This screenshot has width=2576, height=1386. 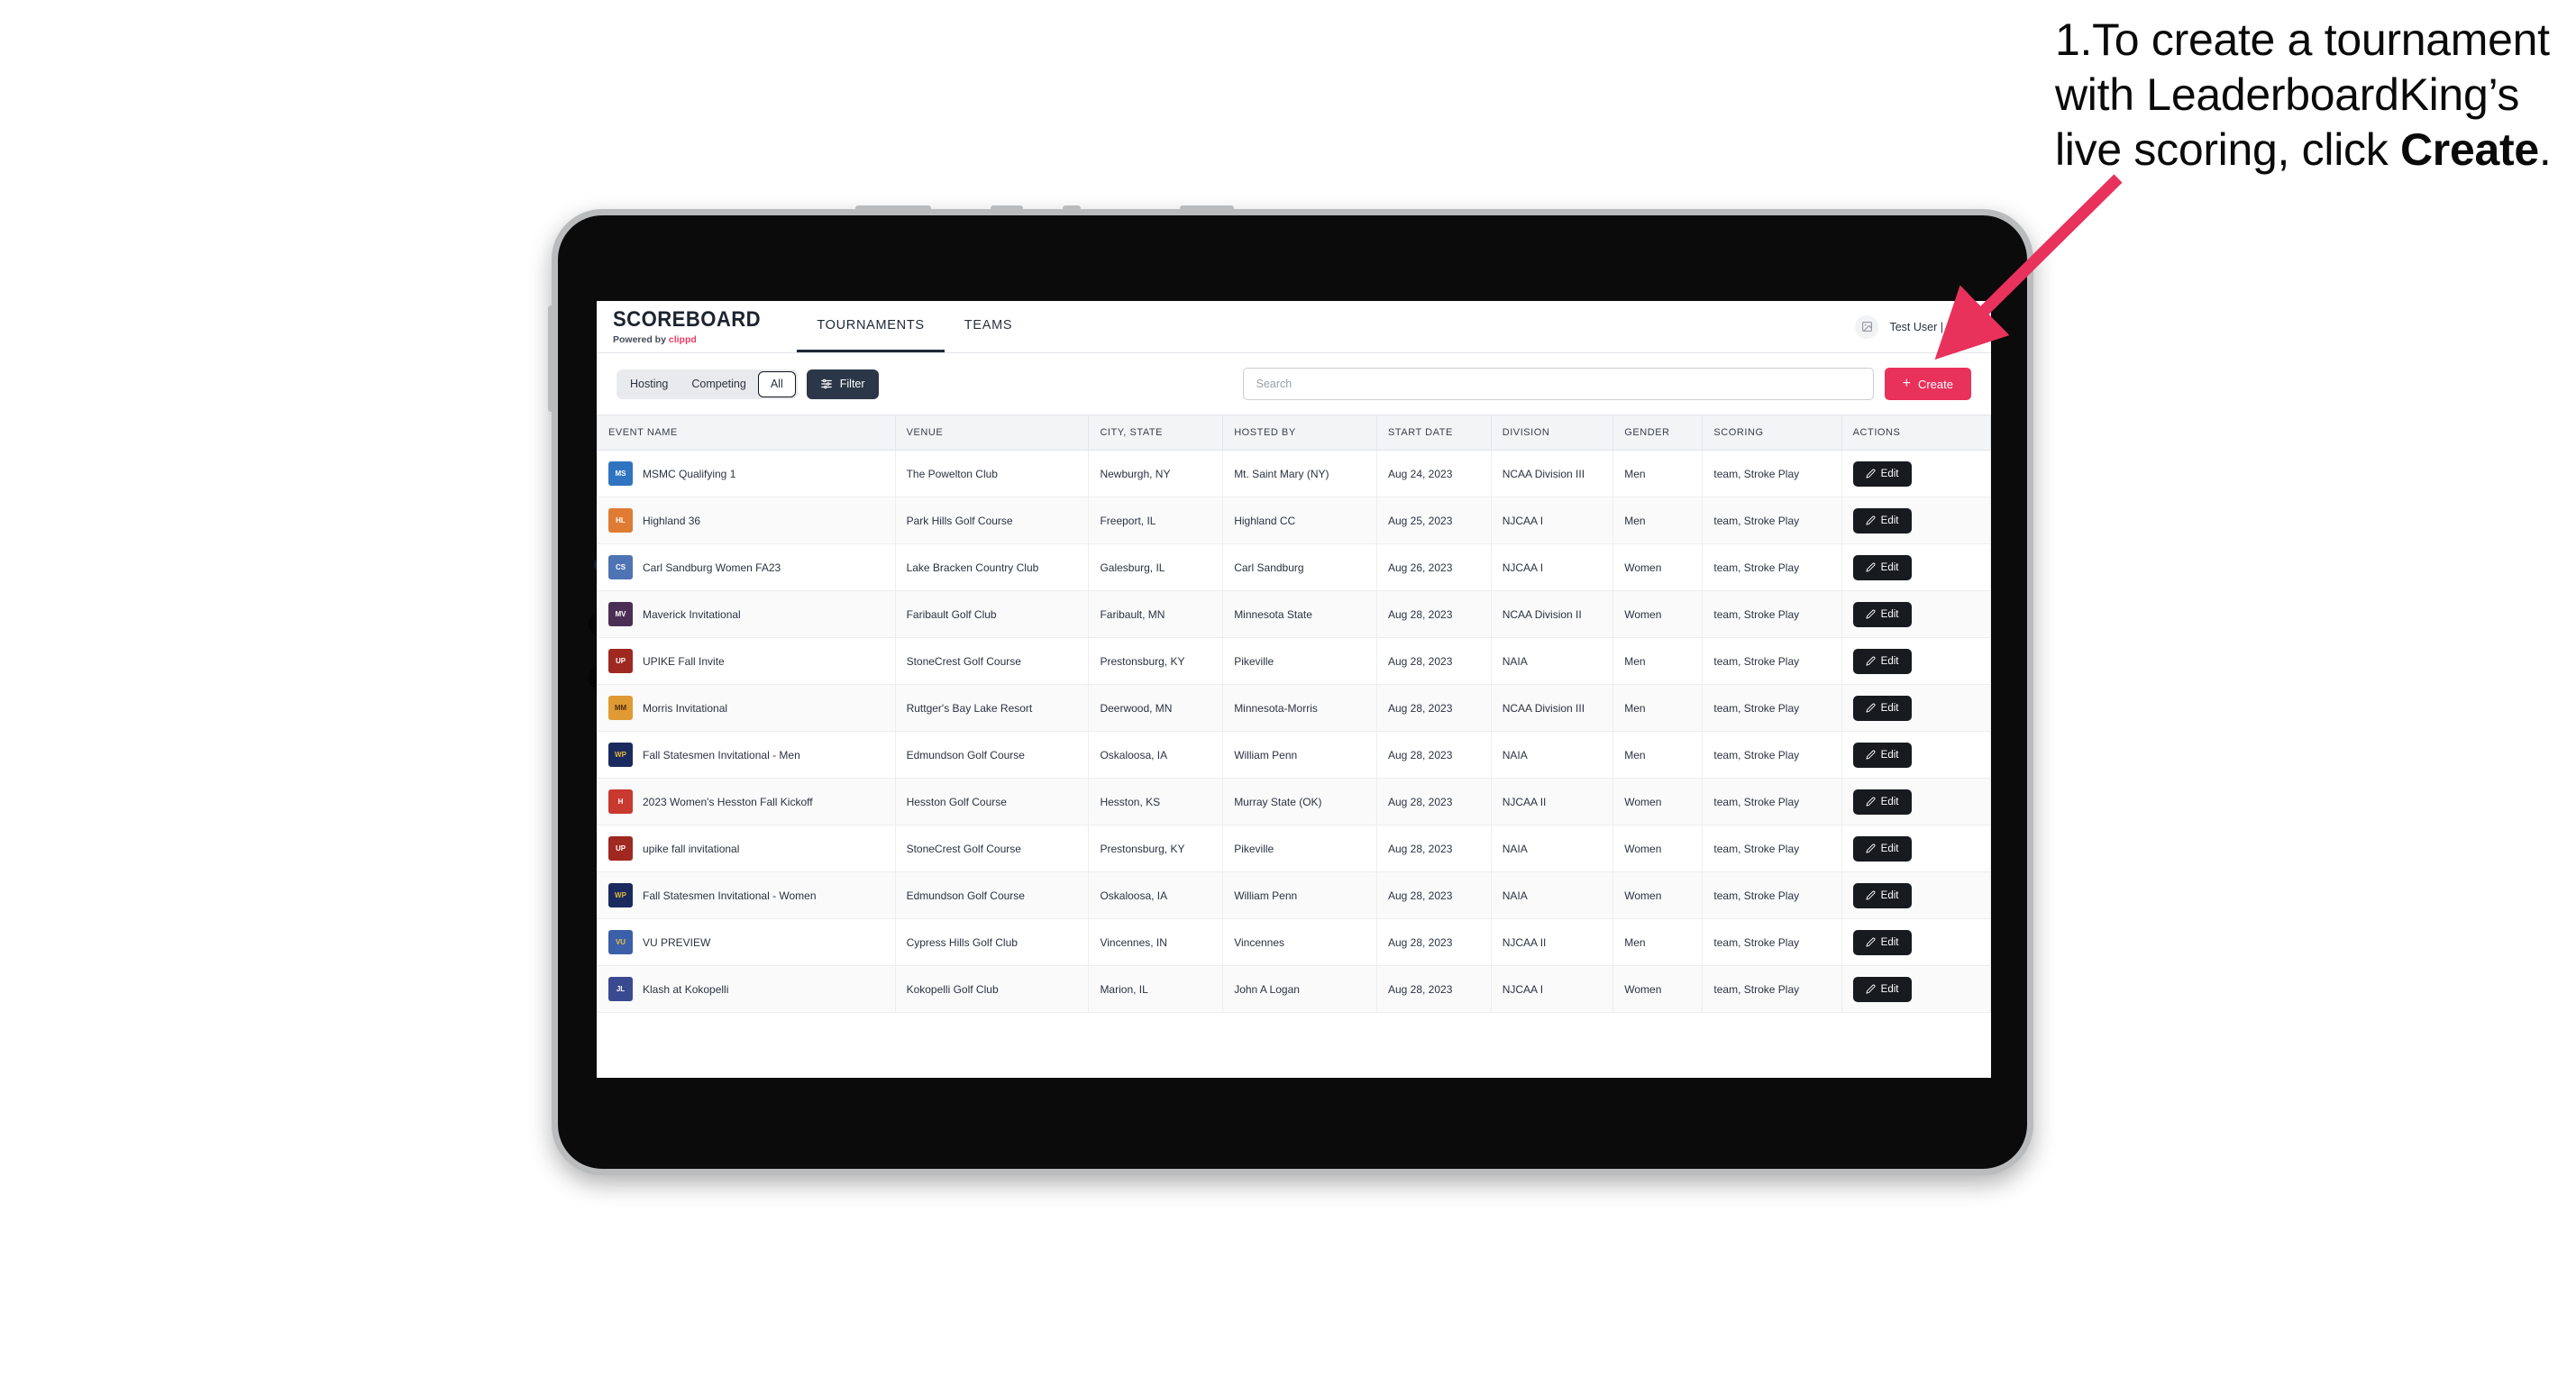 I want to click on col-header-hosted-by: HOSTED BY, so click(x=1299, y=433).